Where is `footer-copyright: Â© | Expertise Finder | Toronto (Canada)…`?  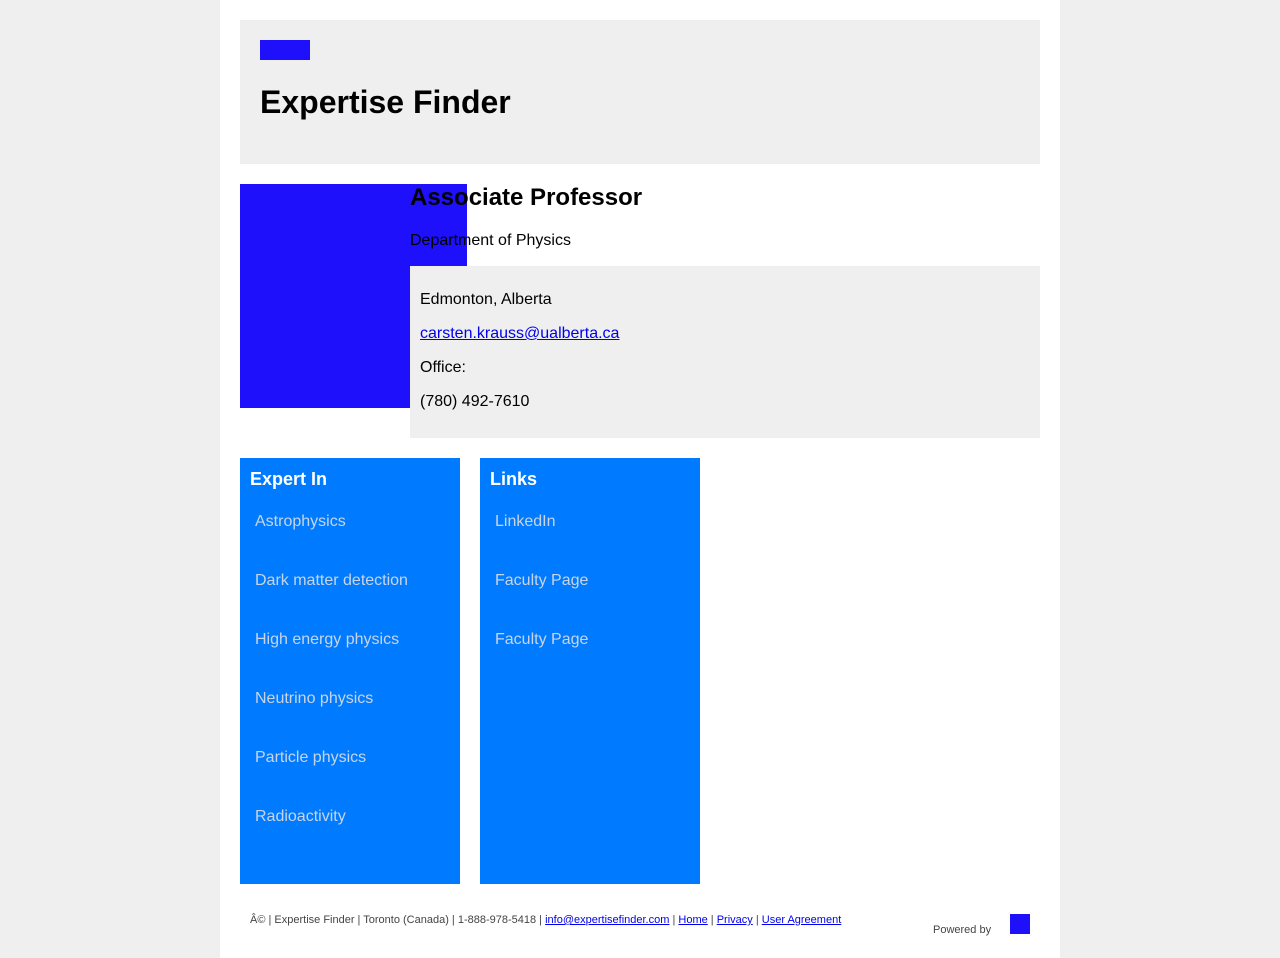
footer-copyright: Â© | Expertise Finder | Toronto (Canada)… is located at coordinates (398, 920).